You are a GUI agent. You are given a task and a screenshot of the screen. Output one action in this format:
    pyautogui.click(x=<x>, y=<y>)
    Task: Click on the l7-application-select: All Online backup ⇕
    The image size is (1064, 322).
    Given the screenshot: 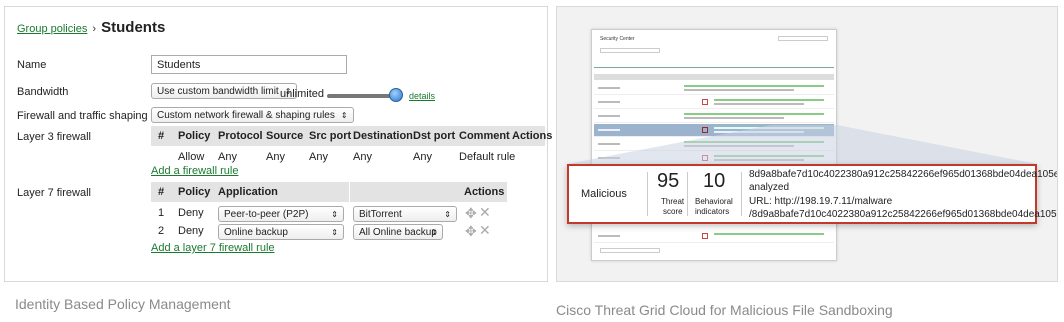 What is the action you would take?
    pyautogui.click(x=398, y=232)
    